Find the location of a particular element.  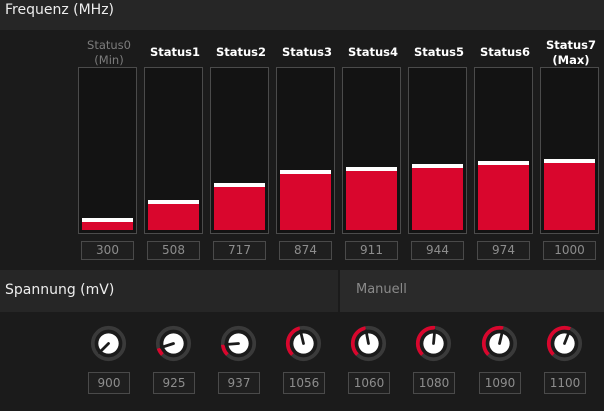

frequency-value-field: 974 is located at coordinates (503, 250).